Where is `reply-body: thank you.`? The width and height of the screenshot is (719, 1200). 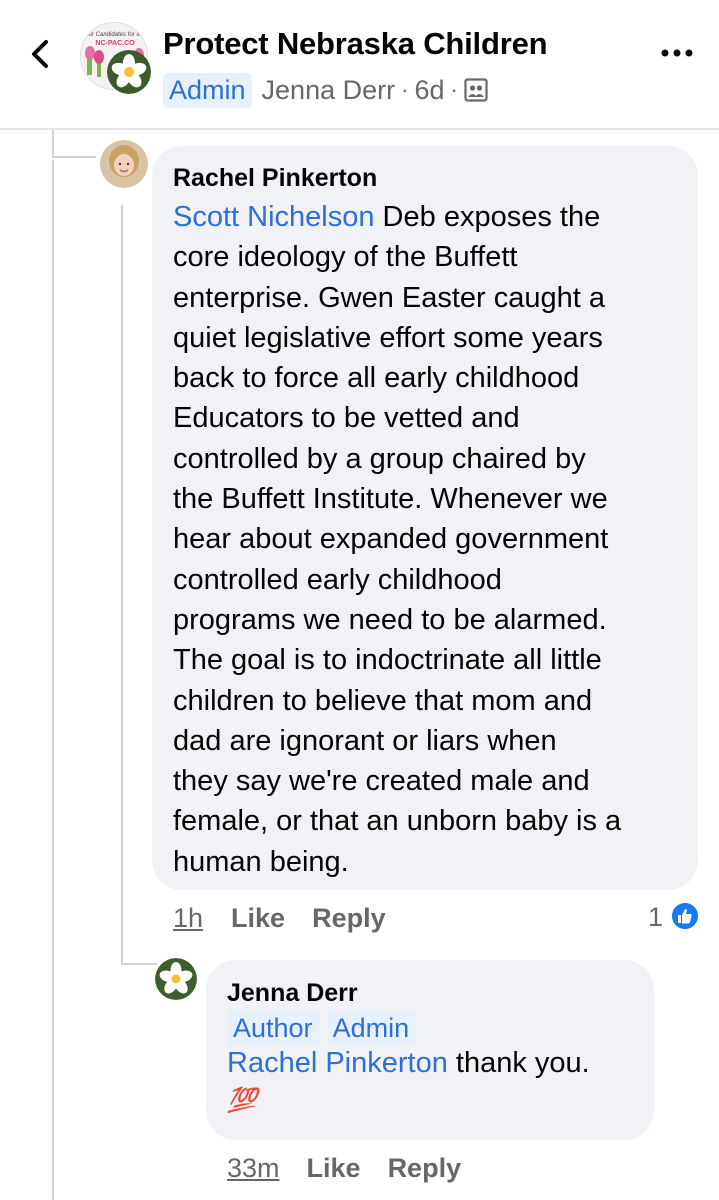 reply-body: thank you. is located at coordinates (518, 1063).